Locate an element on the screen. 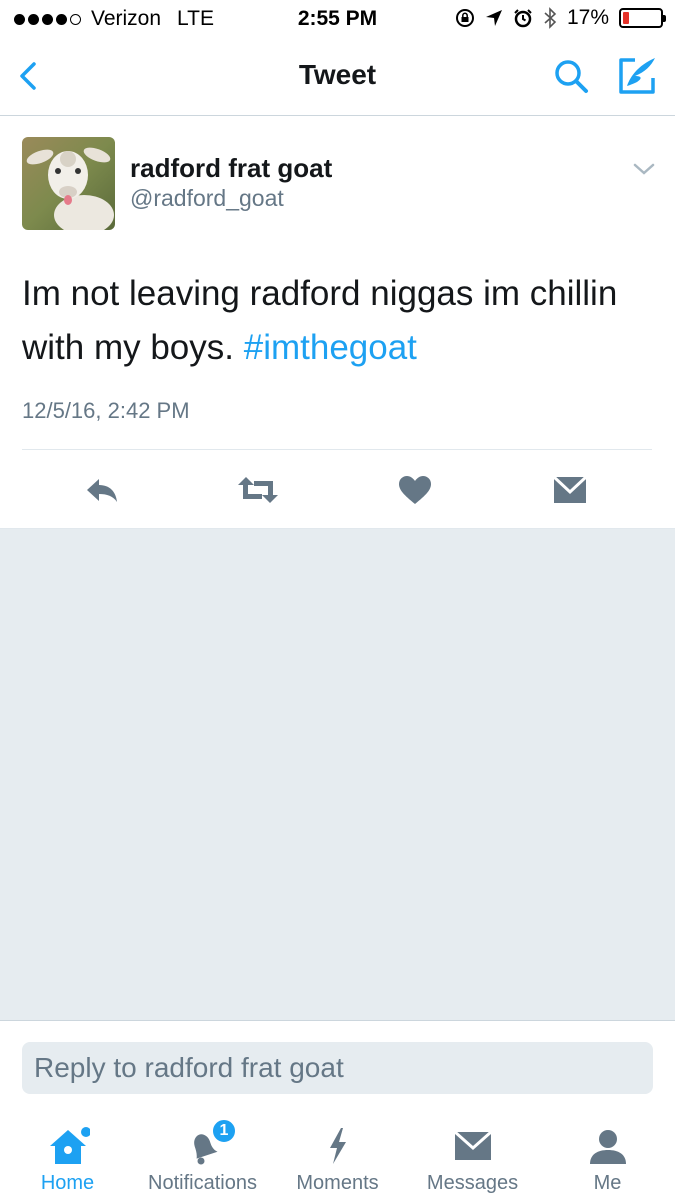 The width and height of the screenshot is (675, 1200). reply-button is located at coordinates (102, 490).